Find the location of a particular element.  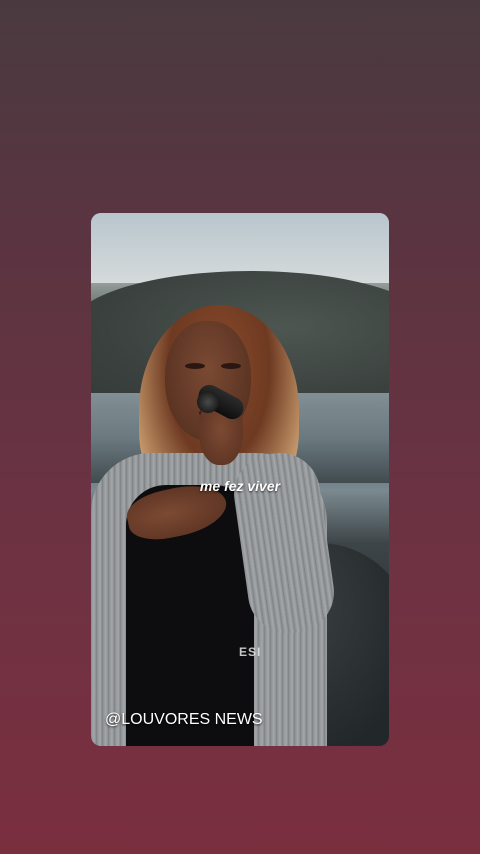

lyric-caption: me fez viver is located at coordinates (240, 486).